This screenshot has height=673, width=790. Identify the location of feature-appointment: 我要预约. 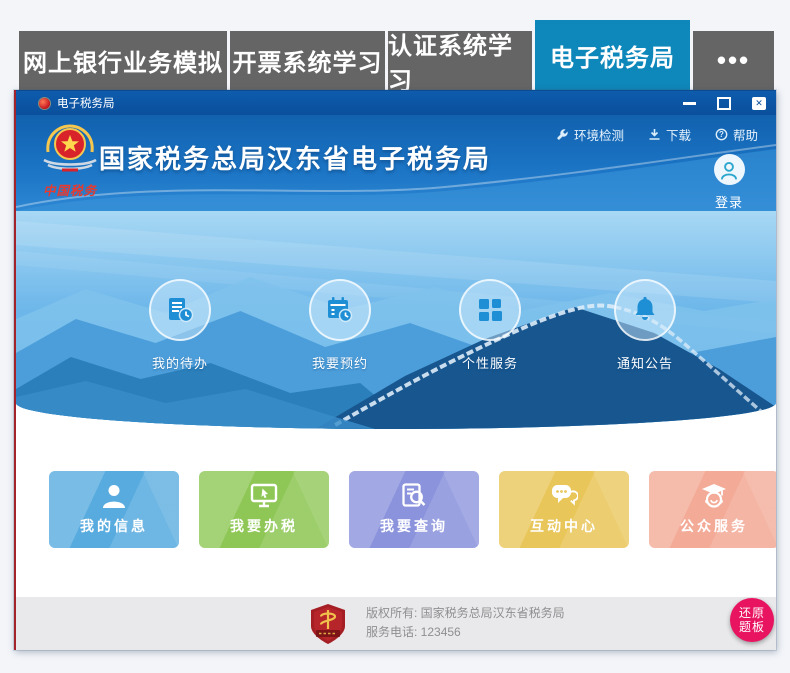
(340, 325).